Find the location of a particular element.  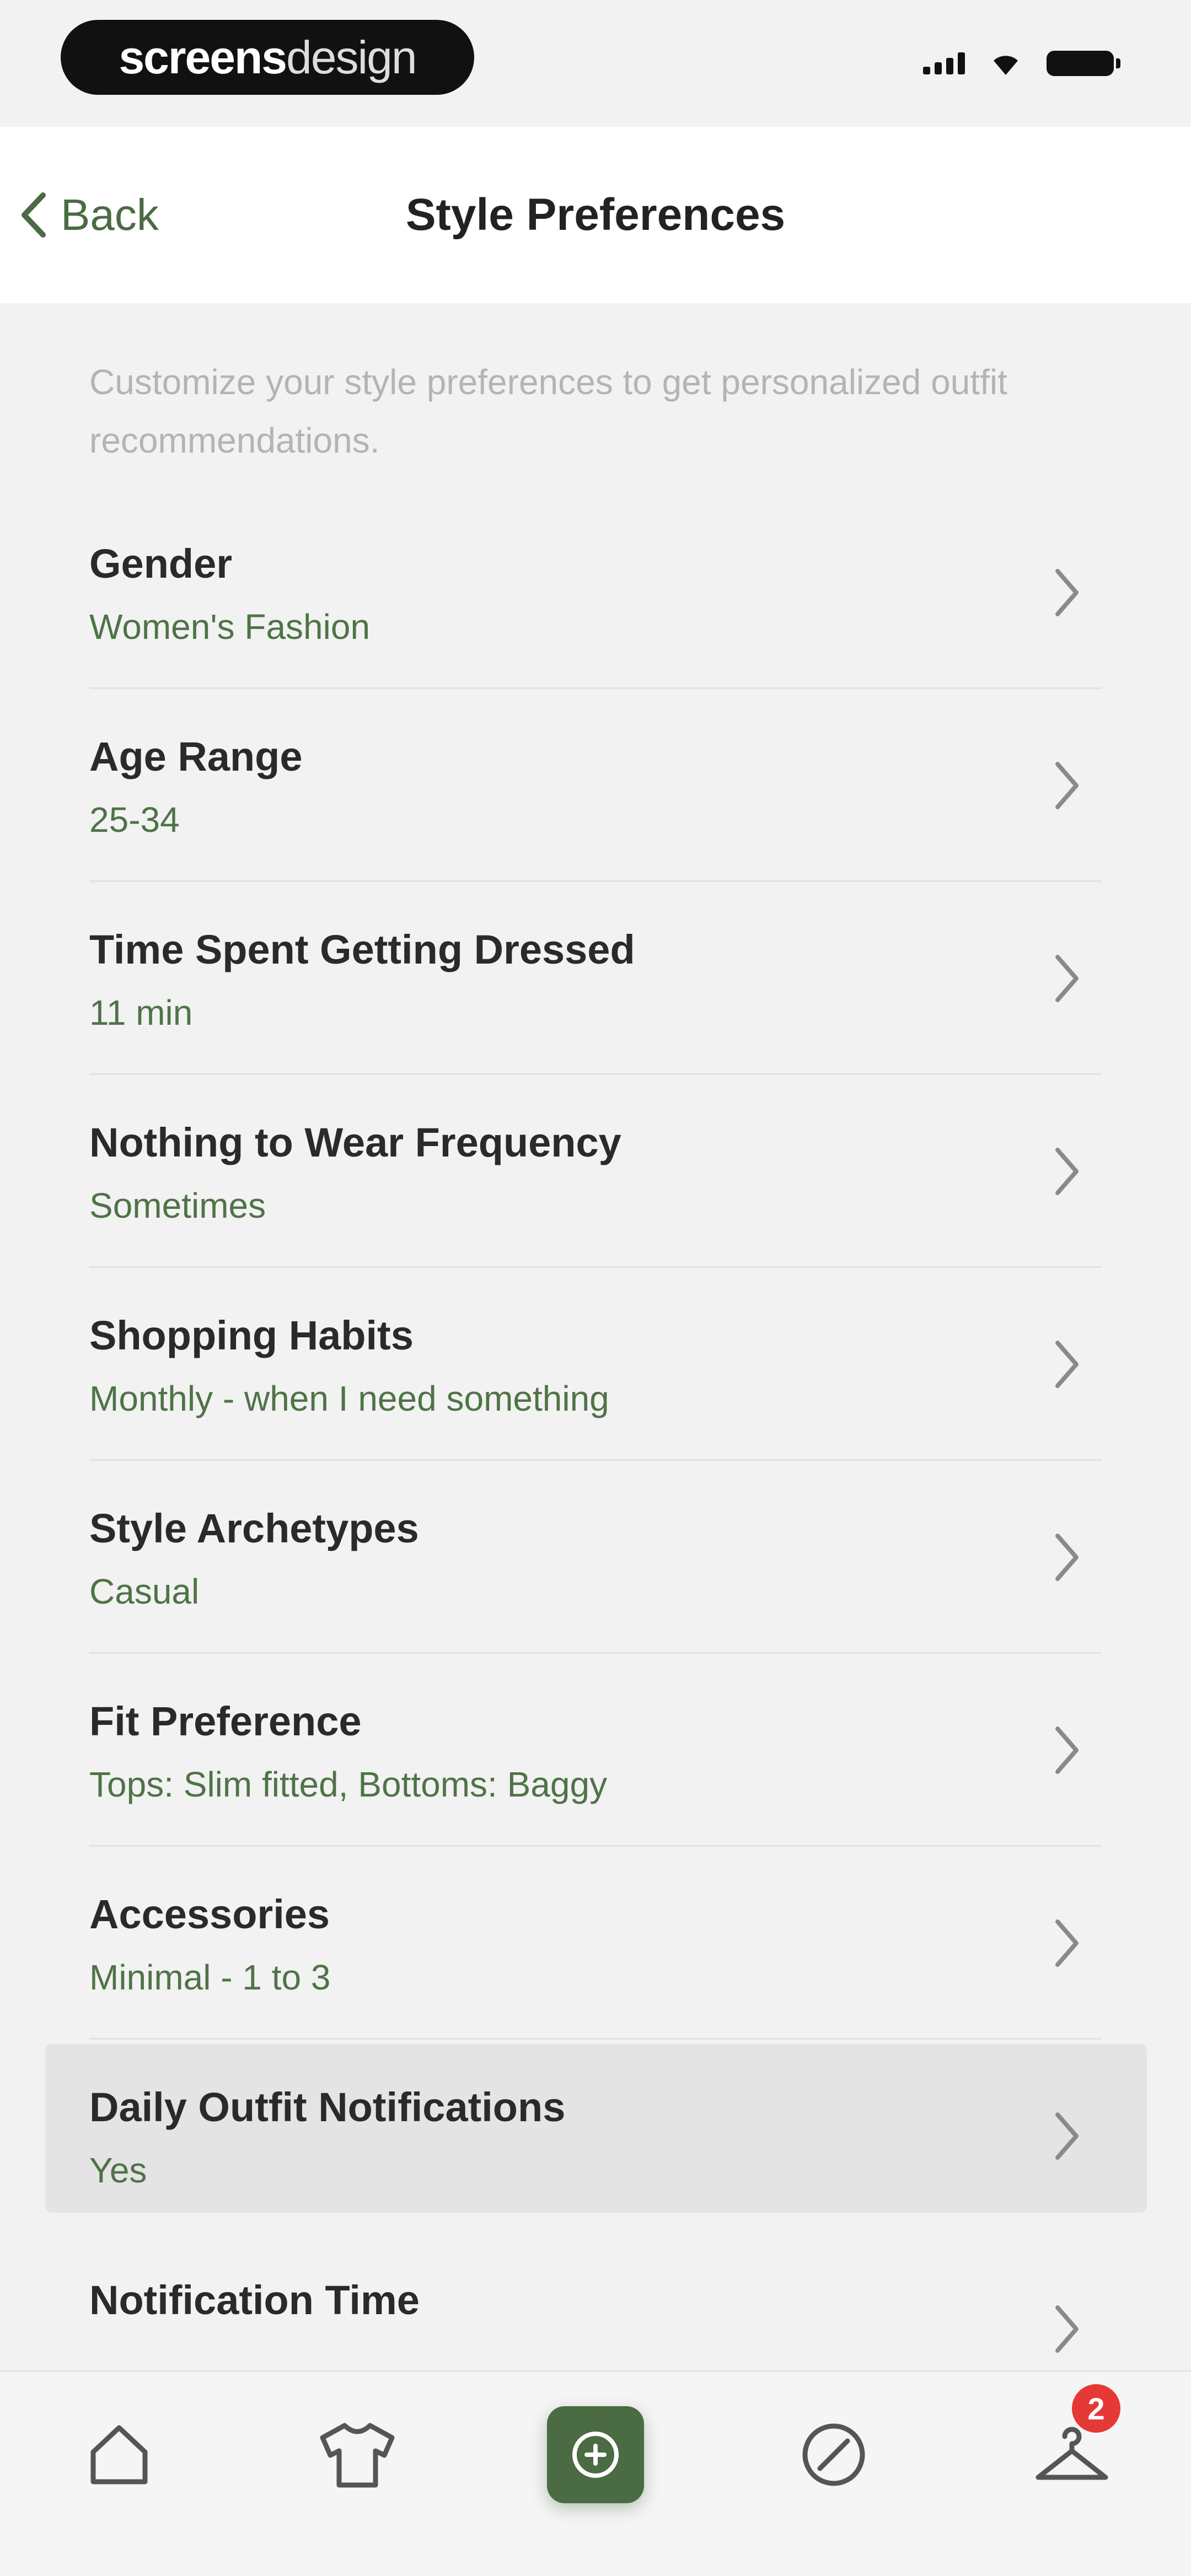

navigation-bar: Back Style Preferences is located at coordinates (595, 215).